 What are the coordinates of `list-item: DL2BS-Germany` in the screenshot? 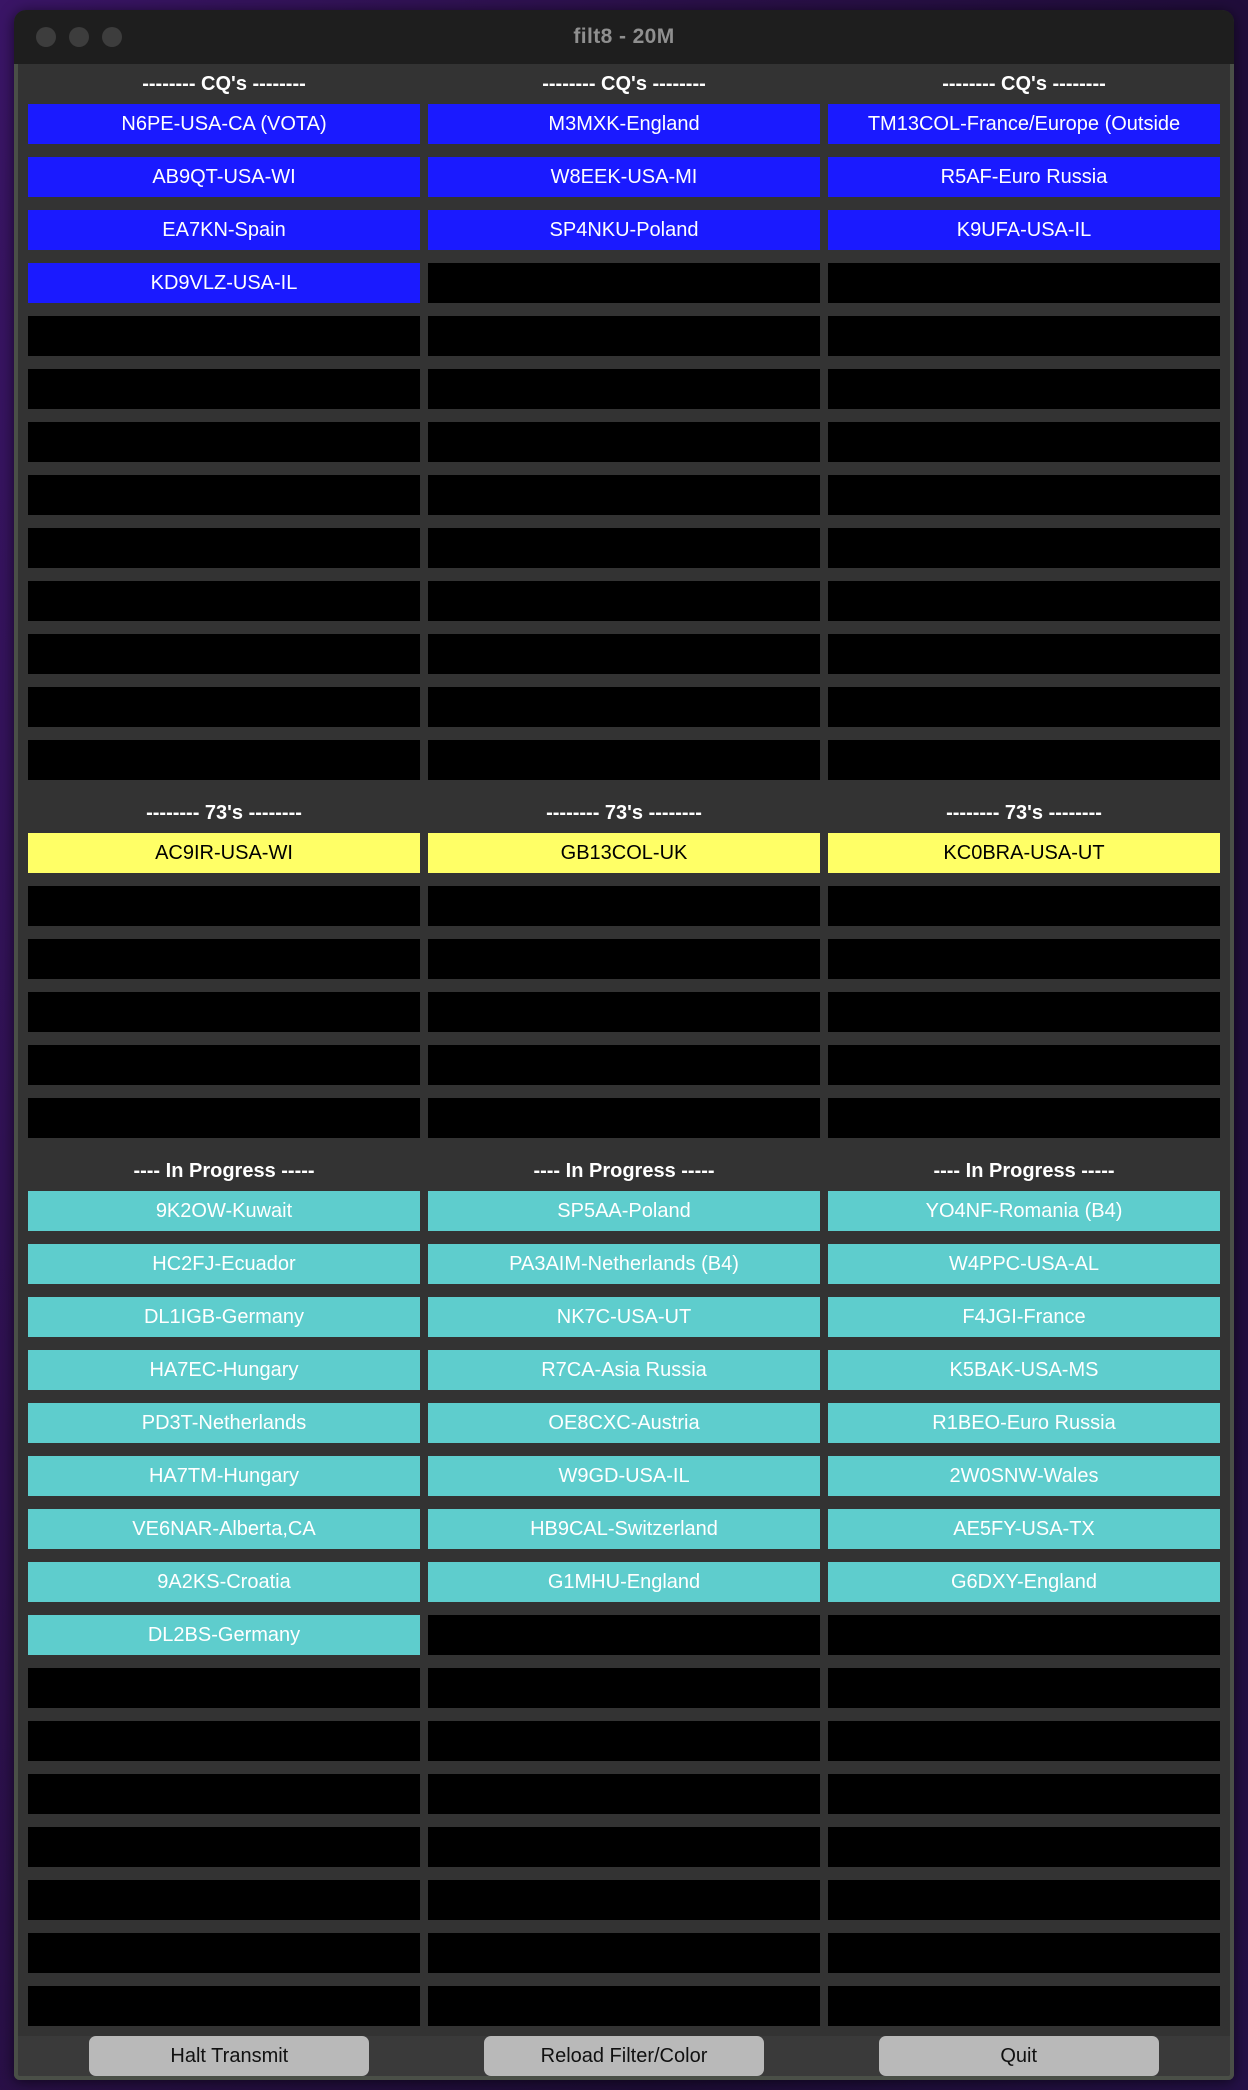 It's located at (224, 1635).